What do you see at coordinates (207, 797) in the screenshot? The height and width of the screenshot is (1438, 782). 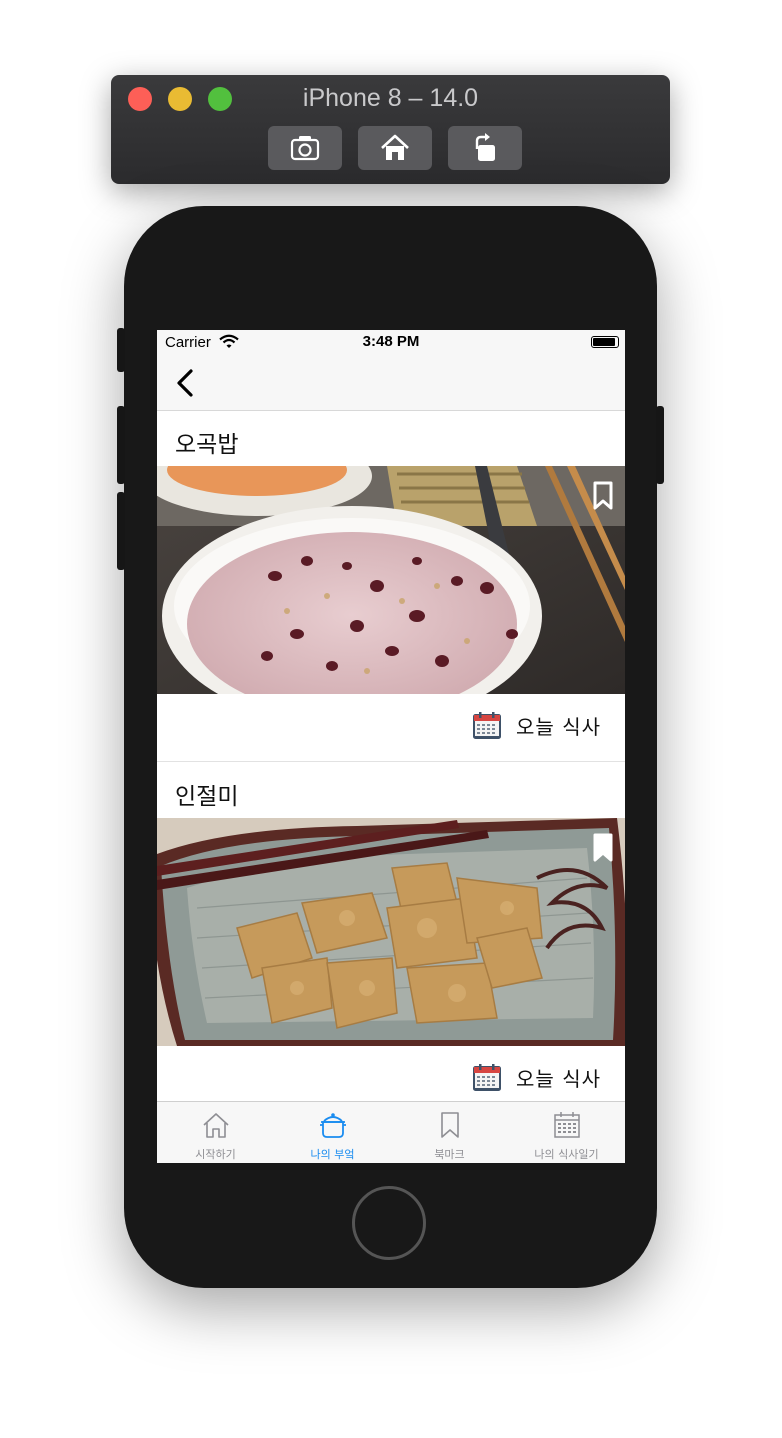 I see `recipe-title: 인절미` at bounding box center [207, 797].